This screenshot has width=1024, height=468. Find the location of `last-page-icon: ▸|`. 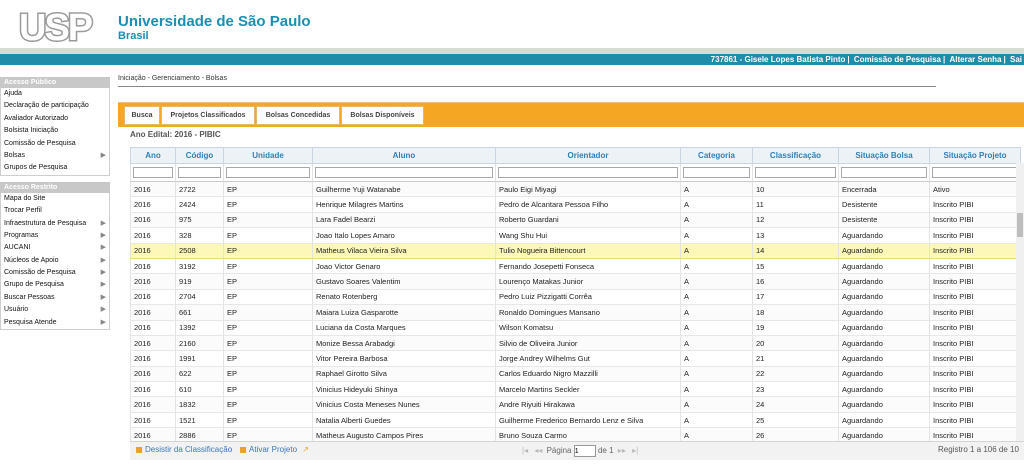

last-page-icon: ▸| is located at coordinates (635, 450).